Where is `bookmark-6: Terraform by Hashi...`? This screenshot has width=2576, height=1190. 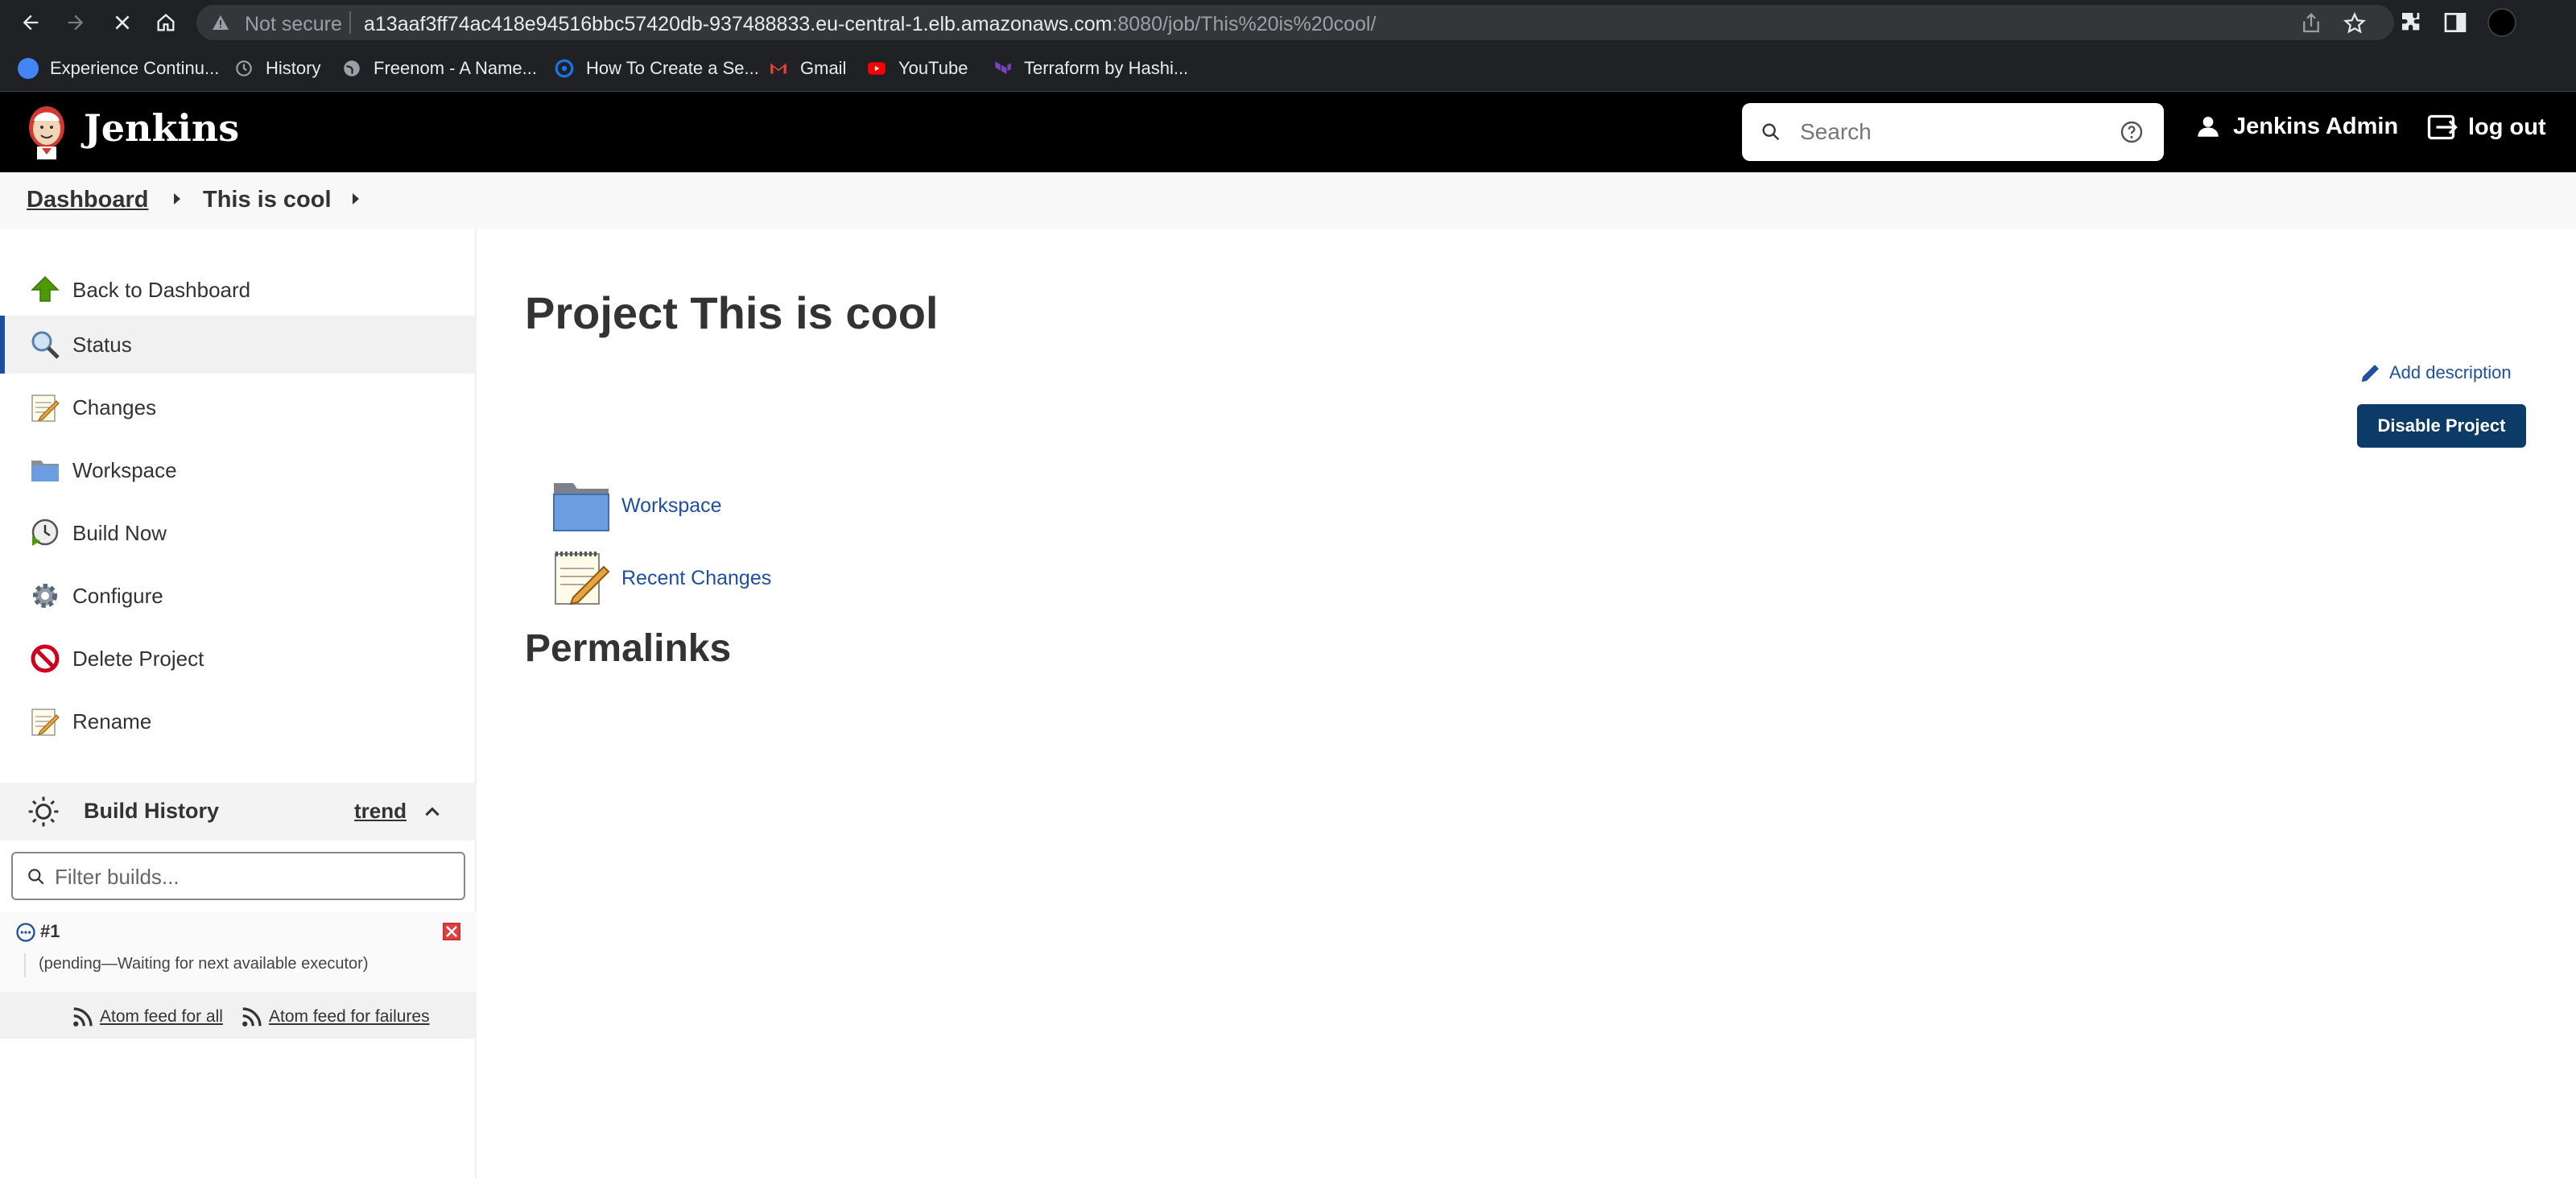 bookmark-6: Terraform by Hashi... is located at coordinates (1090, 68).